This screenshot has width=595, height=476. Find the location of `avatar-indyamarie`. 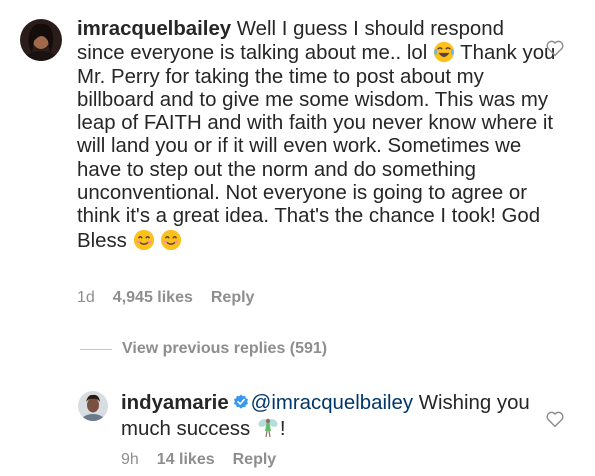

avatar-indyamarie is located at coordinates (93, 406).